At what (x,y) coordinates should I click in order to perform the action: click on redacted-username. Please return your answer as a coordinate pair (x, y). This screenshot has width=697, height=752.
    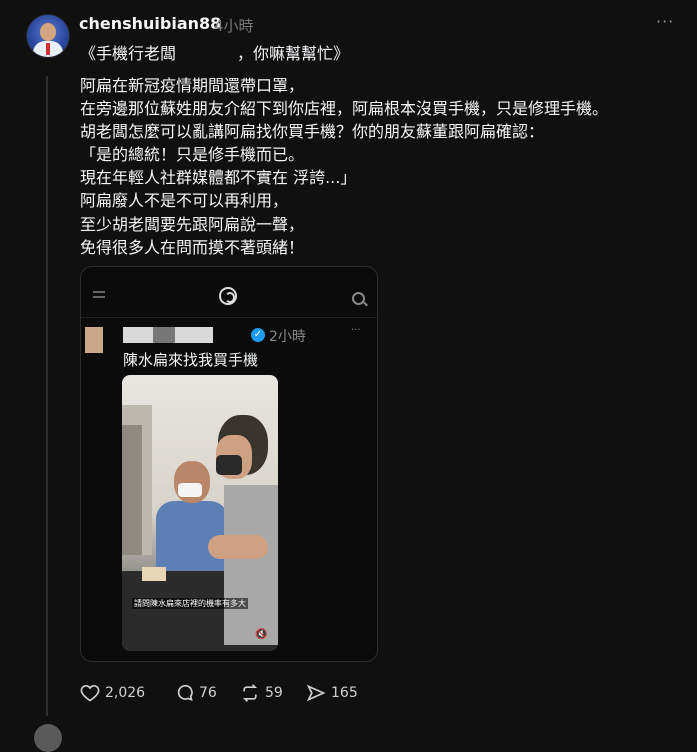
    Looking at the image, I should click on (168, 335).